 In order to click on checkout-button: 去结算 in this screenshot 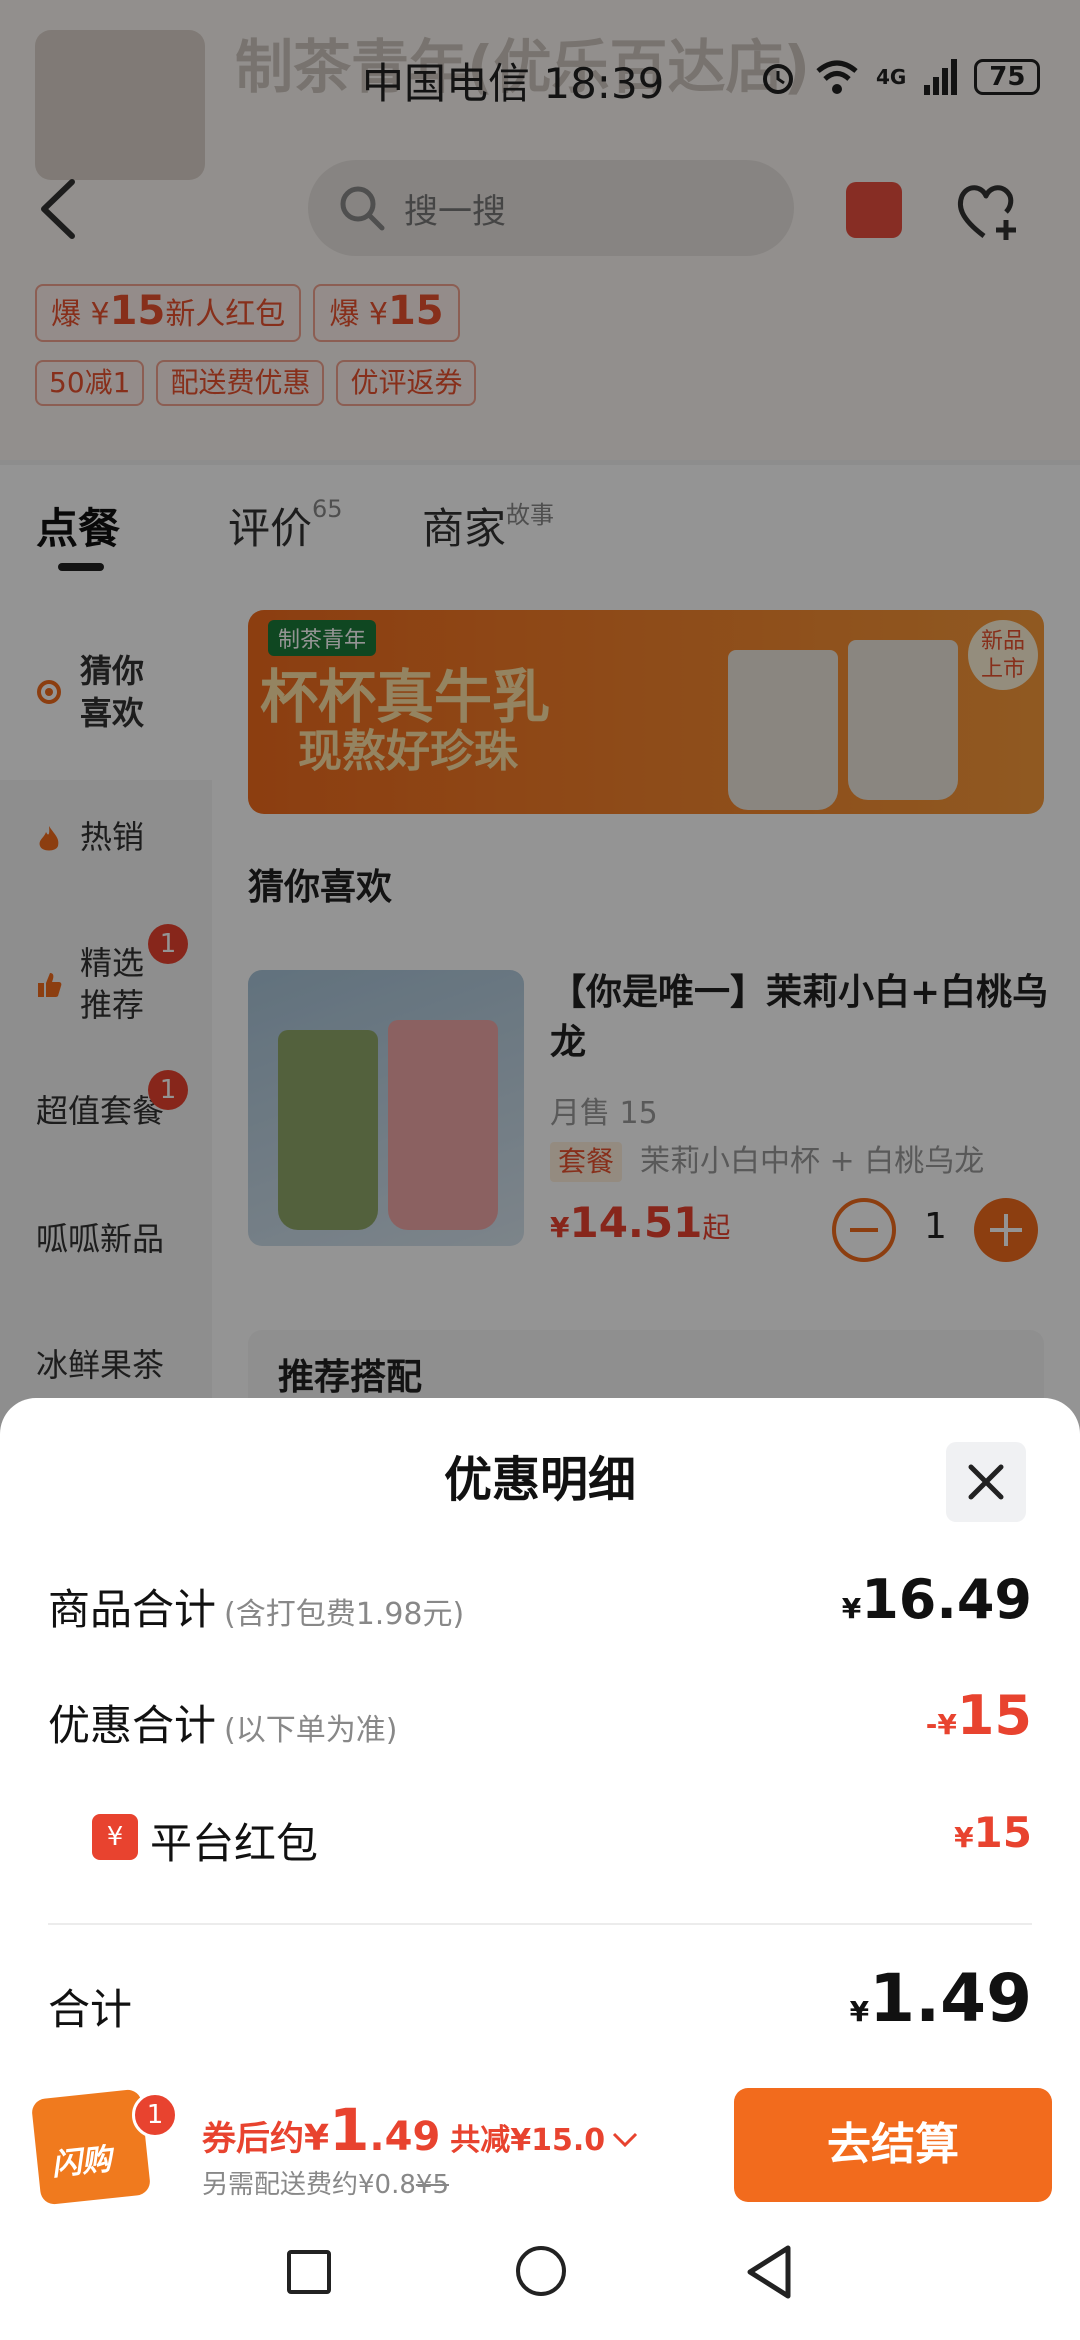, I will do `click(893, 2145)`.